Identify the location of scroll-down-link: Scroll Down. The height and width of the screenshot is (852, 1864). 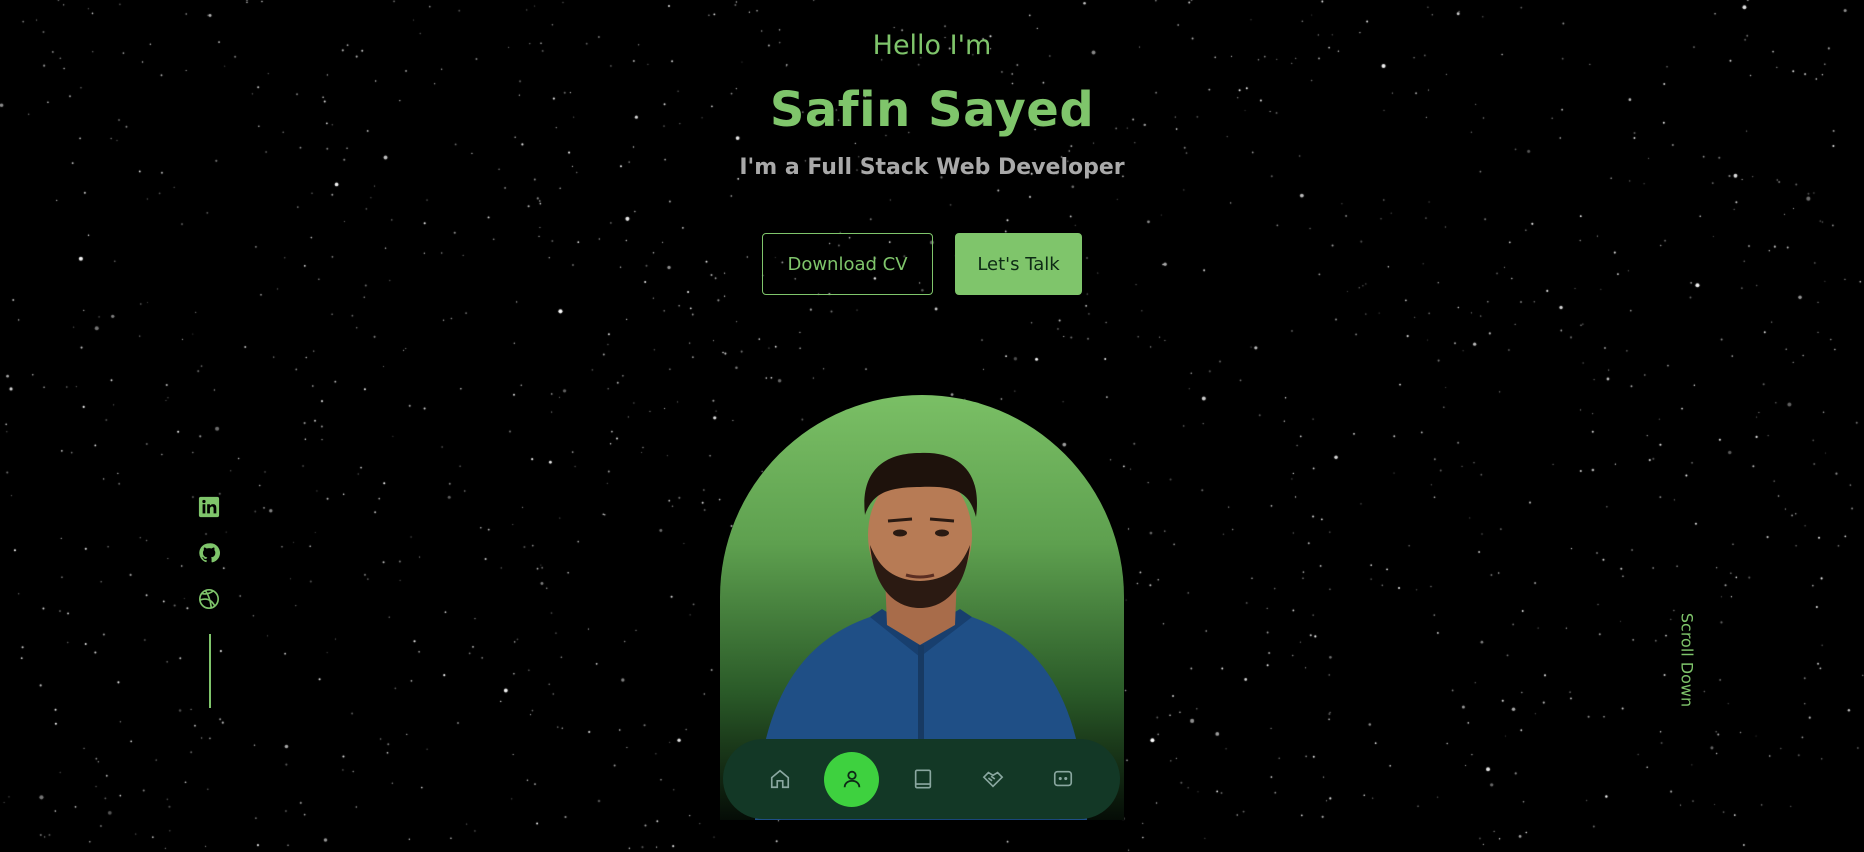
(1687, 660).